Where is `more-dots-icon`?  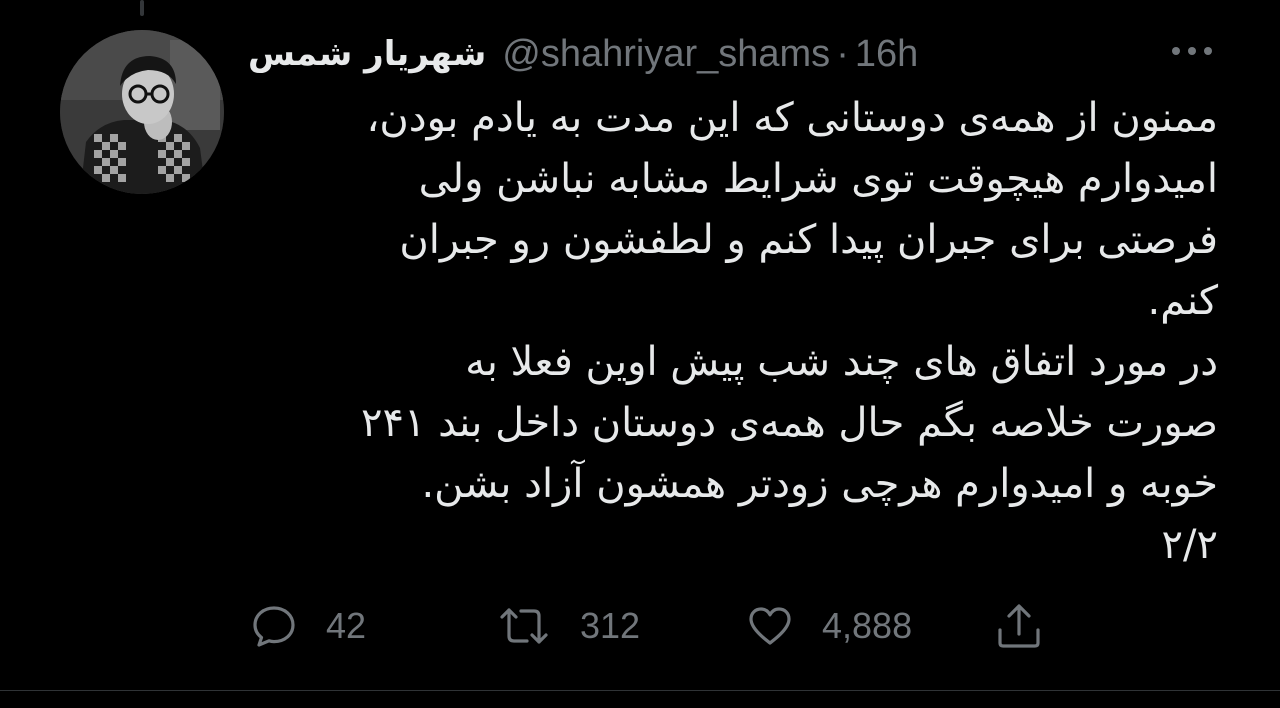 more-dots-icon is located at coordinates (1192, 51).